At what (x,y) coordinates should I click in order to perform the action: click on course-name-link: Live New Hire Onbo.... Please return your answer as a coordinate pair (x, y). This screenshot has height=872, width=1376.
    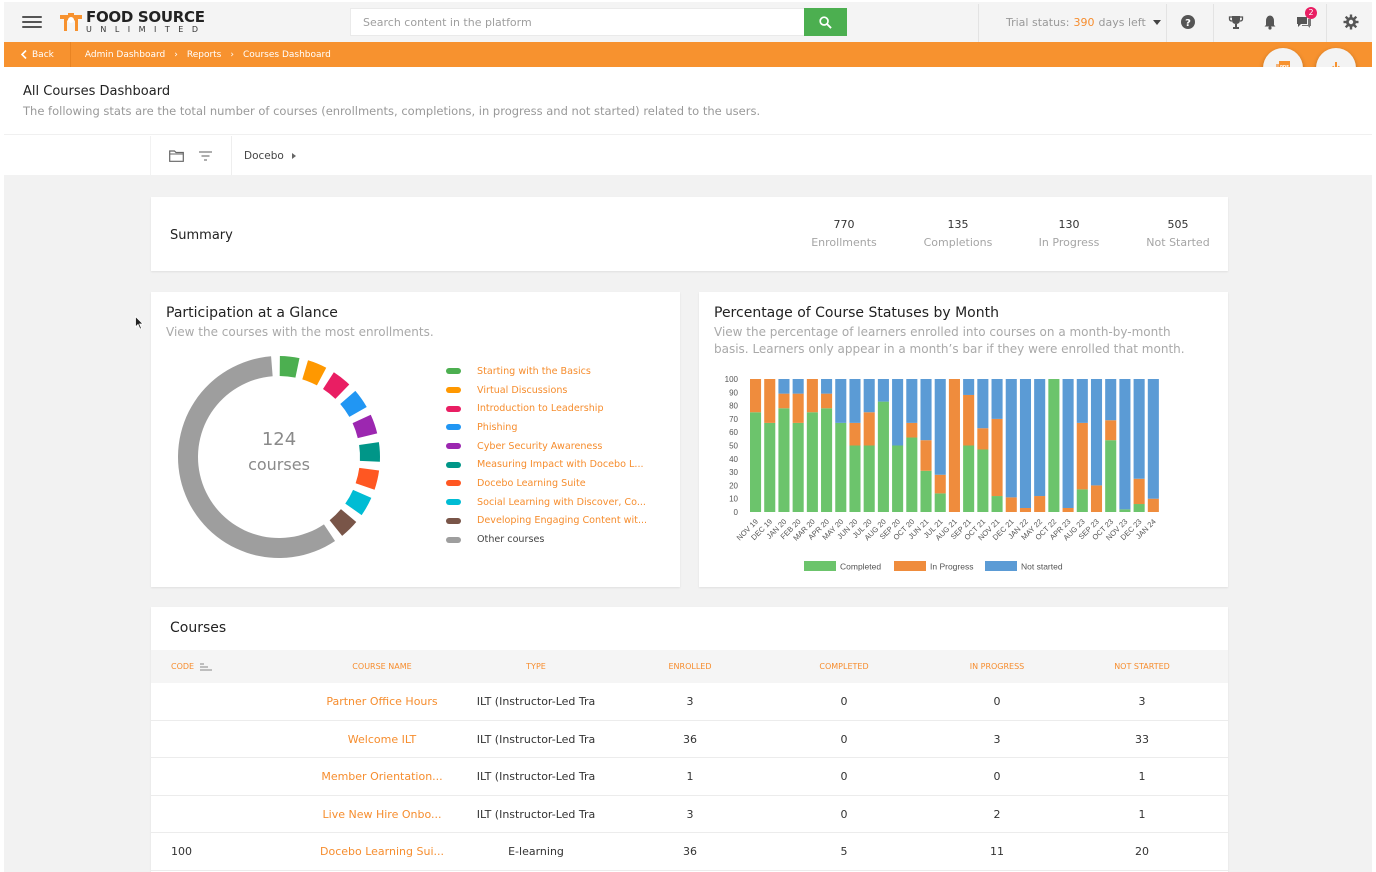
    Looking at the image, I should click on (382, 814).